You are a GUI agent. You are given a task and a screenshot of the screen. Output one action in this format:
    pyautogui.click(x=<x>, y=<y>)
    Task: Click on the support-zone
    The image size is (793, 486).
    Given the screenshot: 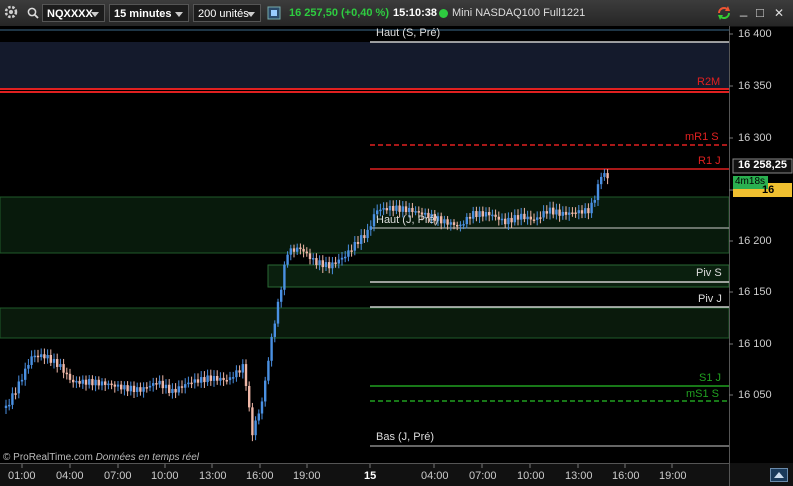 What is the action you would take?
    pyautogui.click(x=365, y=323)
    